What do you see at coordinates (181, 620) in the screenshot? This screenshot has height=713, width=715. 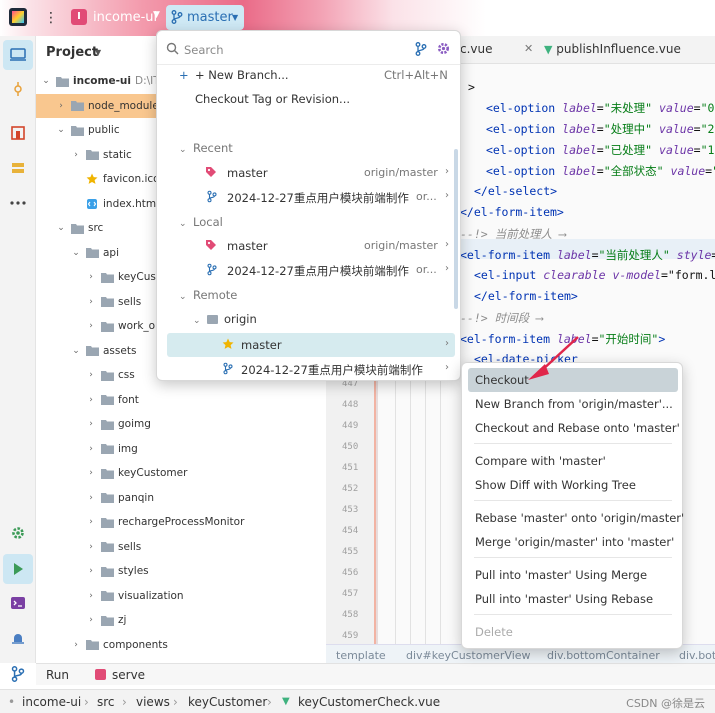 I see `tree-item: › zj` at bounding box center [181, 620].